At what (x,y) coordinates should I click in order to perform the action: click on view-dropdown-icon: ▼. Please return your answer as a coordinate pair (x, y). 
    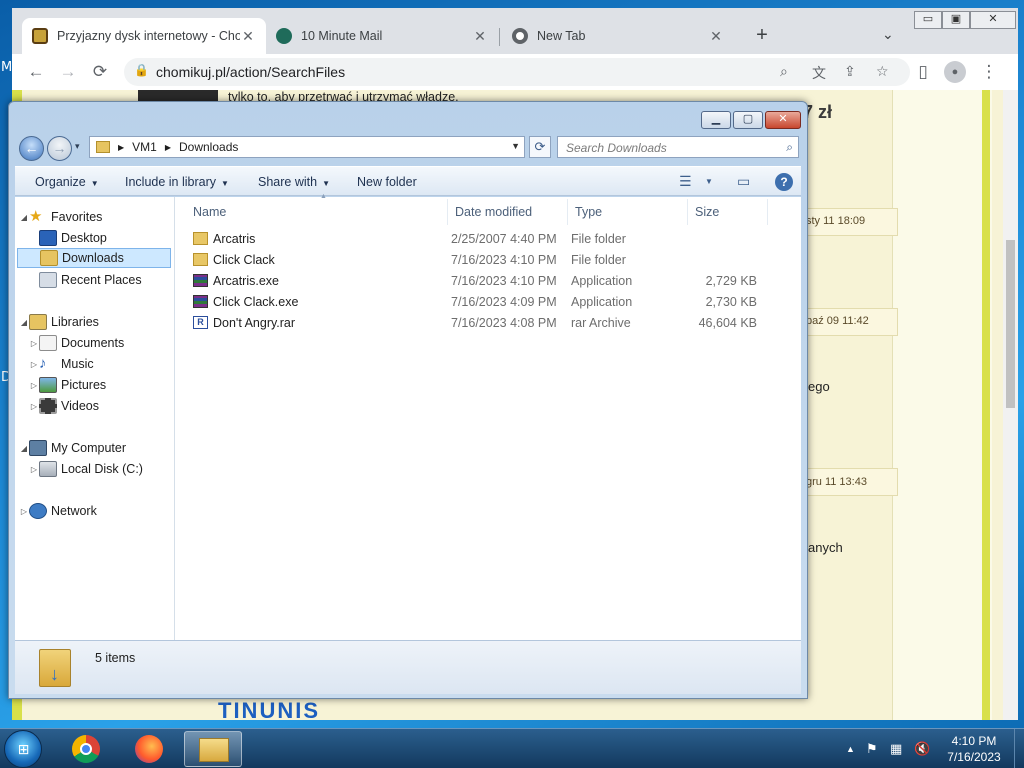
    Looking at the image, I should click on (709, 181).